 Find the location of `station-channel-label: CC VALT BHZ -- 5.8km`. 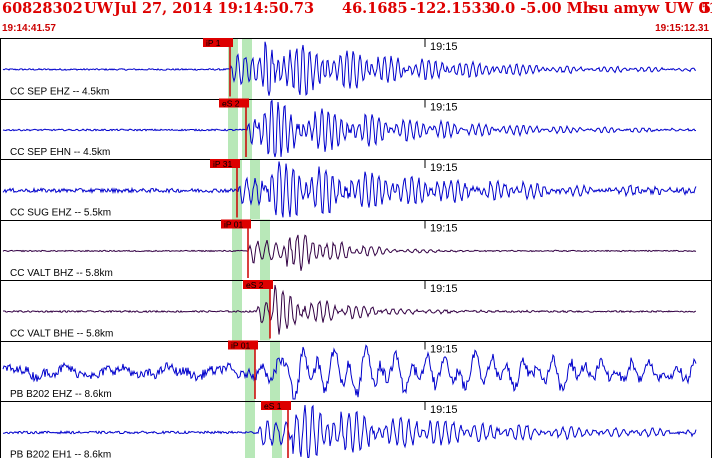

station-channel-label: CC VALT BHZ -- 5.8km is located at coordinates (61, 273).